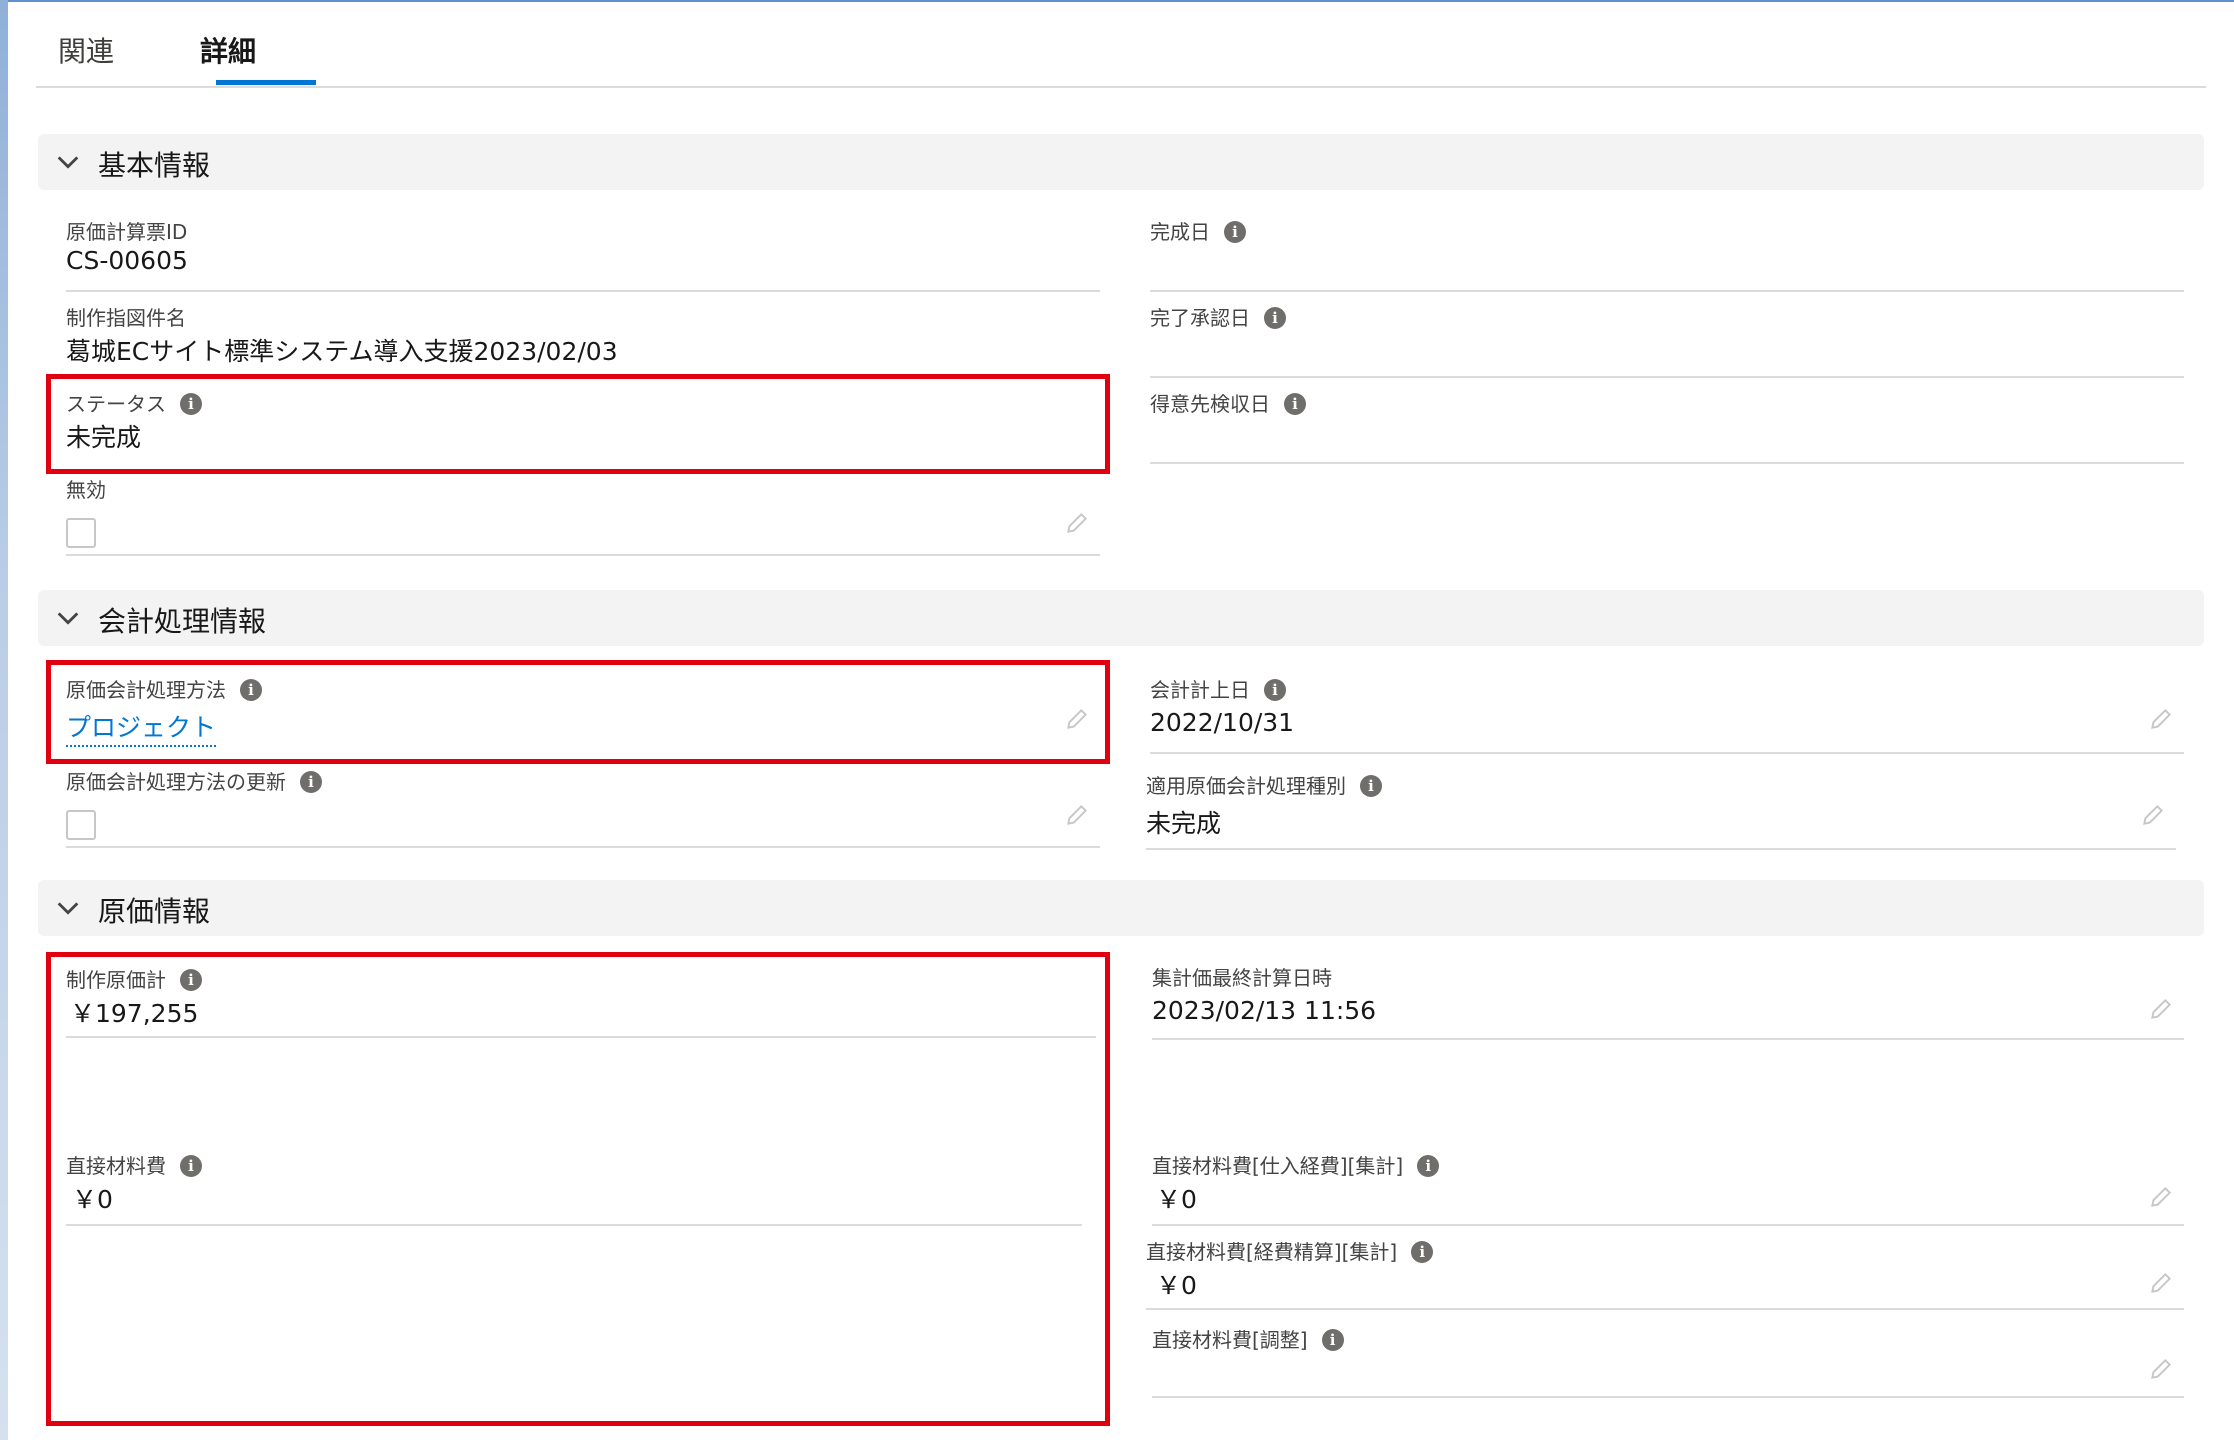 The width and height of the screenshot is (2234, 1440). What do you see at coordinates (81, 533) in the screenshot?
I see `inactive-checkbox` at bounding box center [81, 533].